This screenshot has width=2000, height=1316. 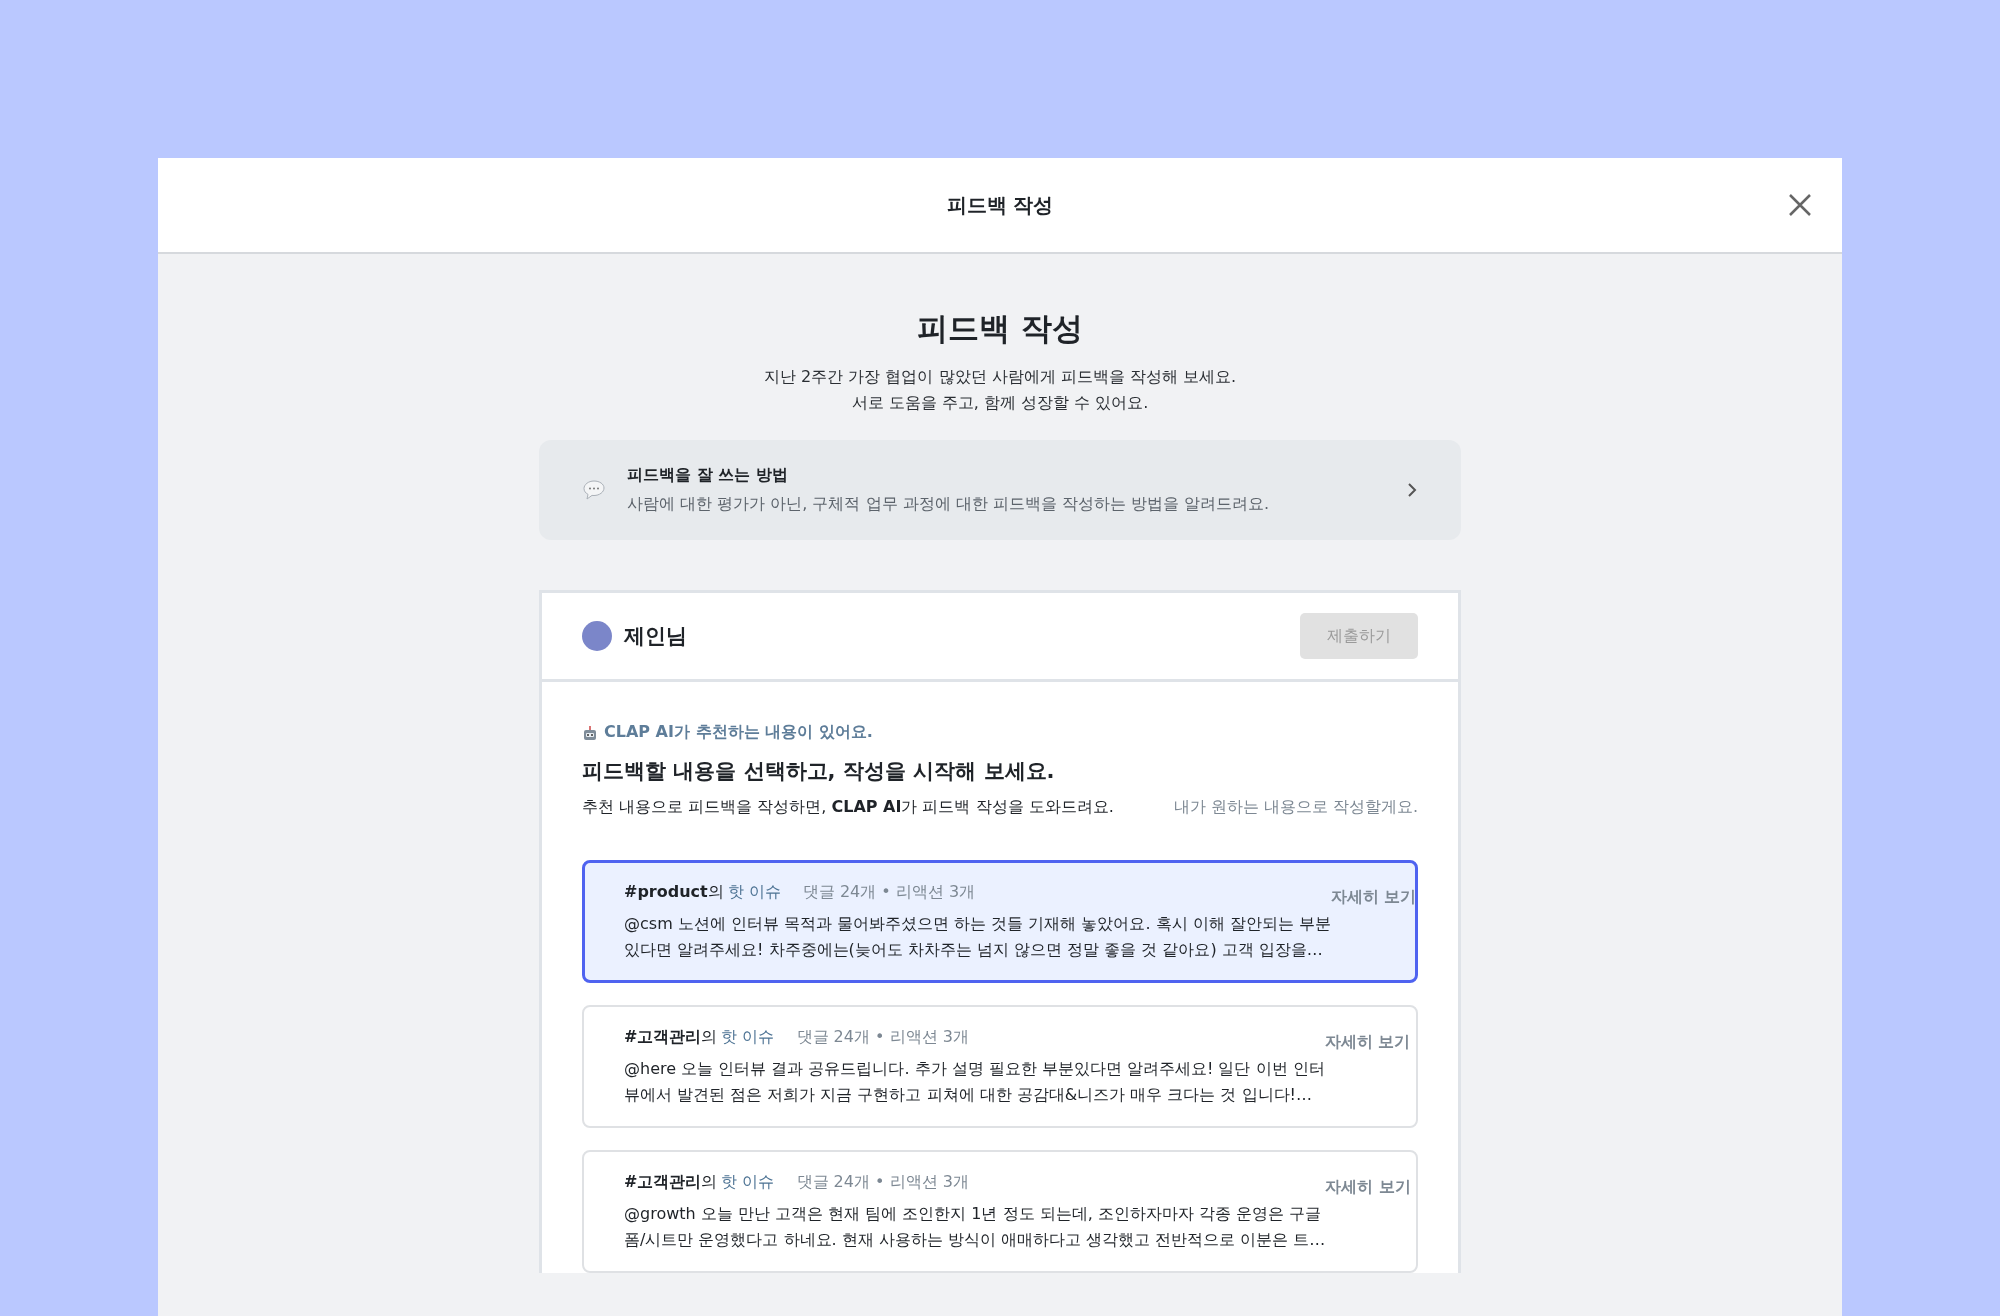 What do you see at coordinates (738, 732) in the screenshot?
I see `ai-recommendation-label: CLAP AI가 추천하는 내용이 있어요.` at bounding box center [738, 732].